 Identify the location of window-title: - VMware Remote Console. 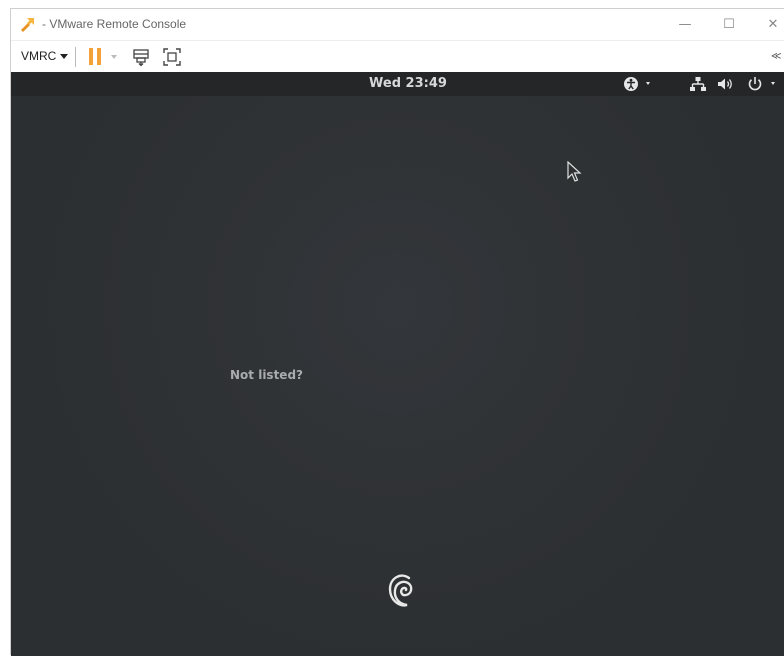
(114, 24).